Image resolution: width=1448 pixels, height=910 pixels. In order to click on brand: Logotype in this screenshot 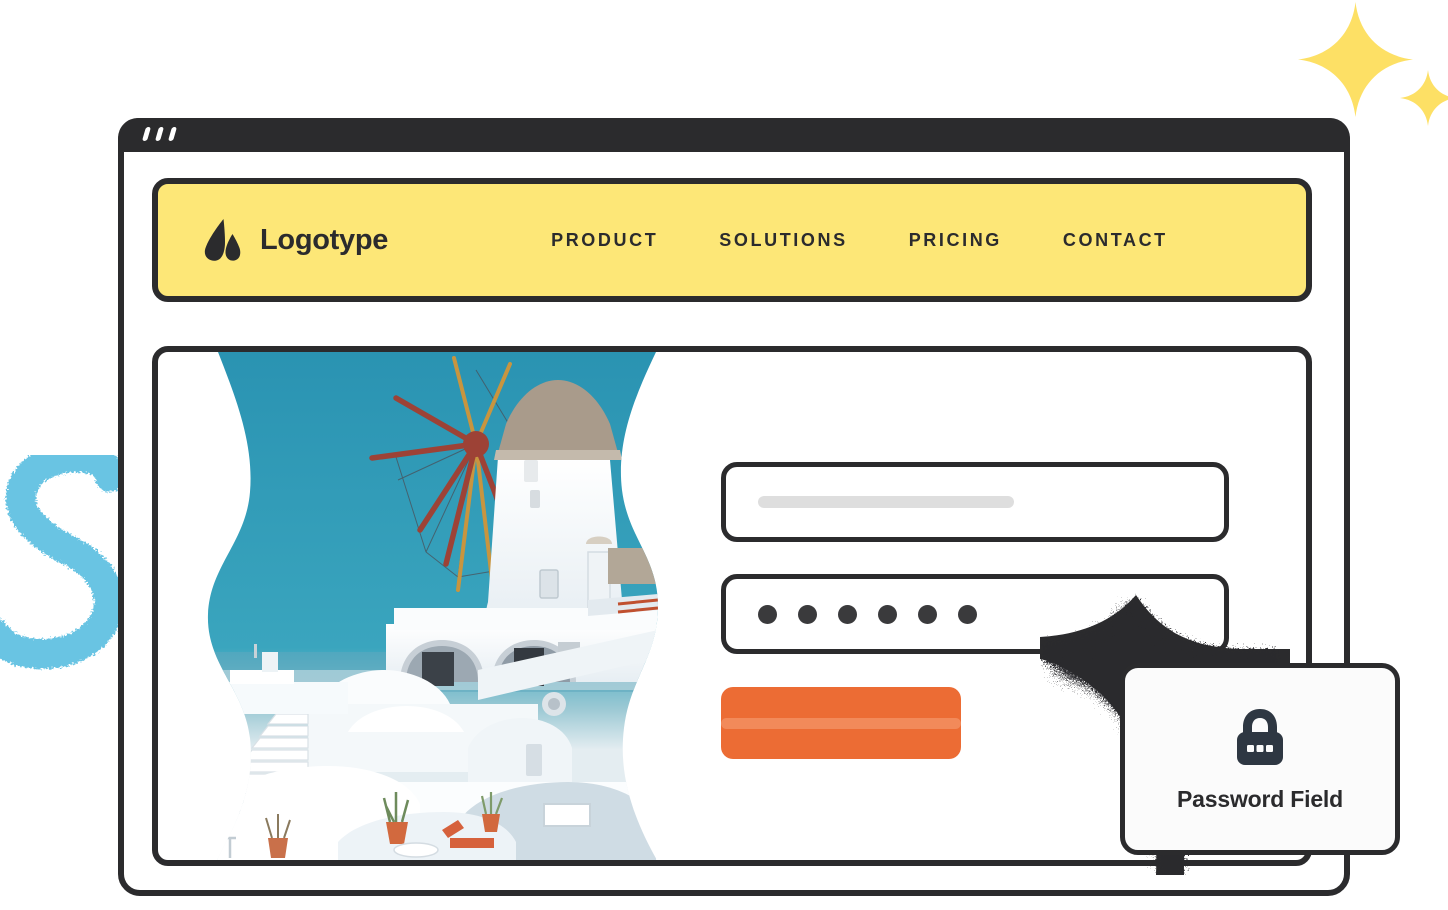, I will do `click(295, 240)`.